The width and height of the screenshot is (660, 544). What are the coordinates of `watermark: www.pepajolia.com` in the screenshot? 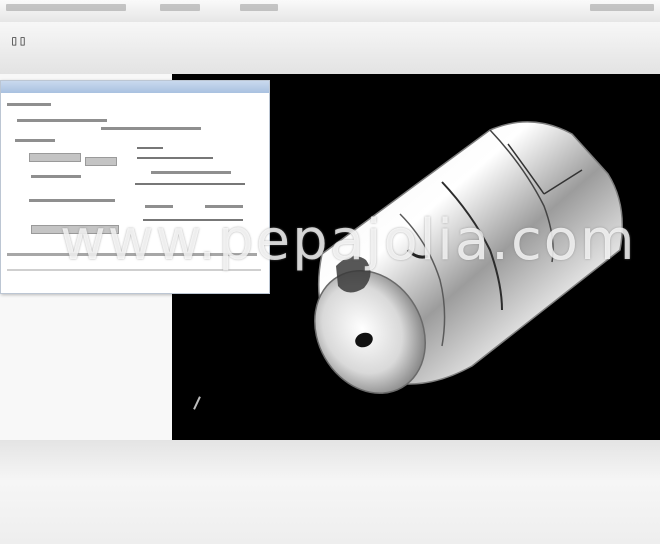 It's located at (348, 240).